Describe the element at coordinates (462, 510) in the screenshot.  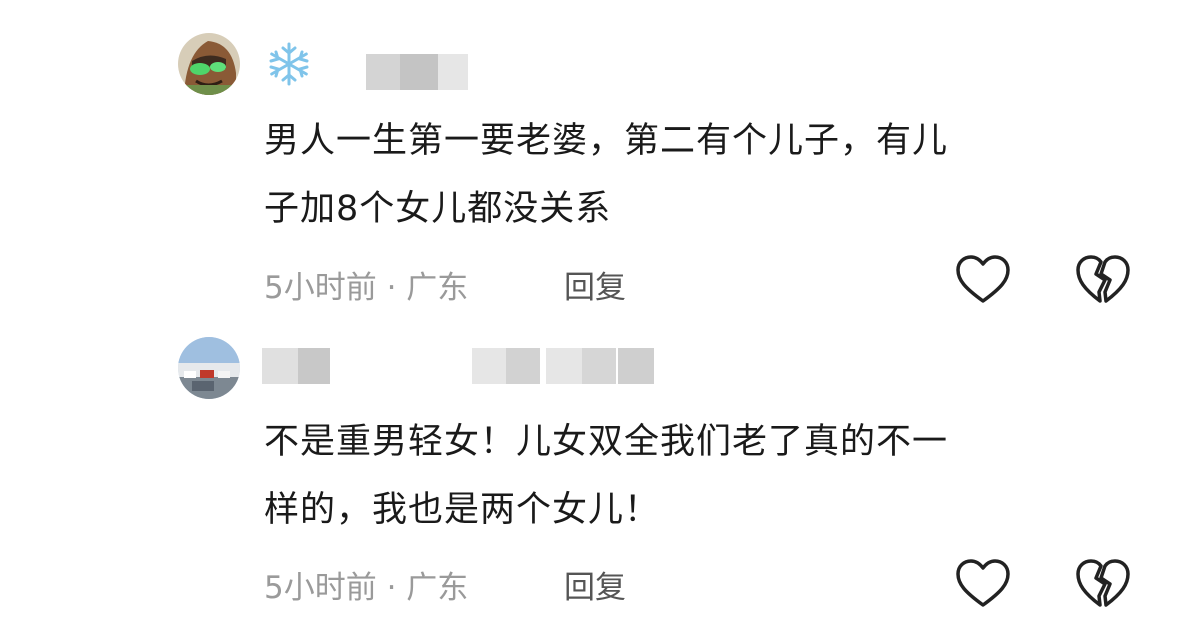
I see `comment-line: 样的，我也是两个女儿！` at that location.